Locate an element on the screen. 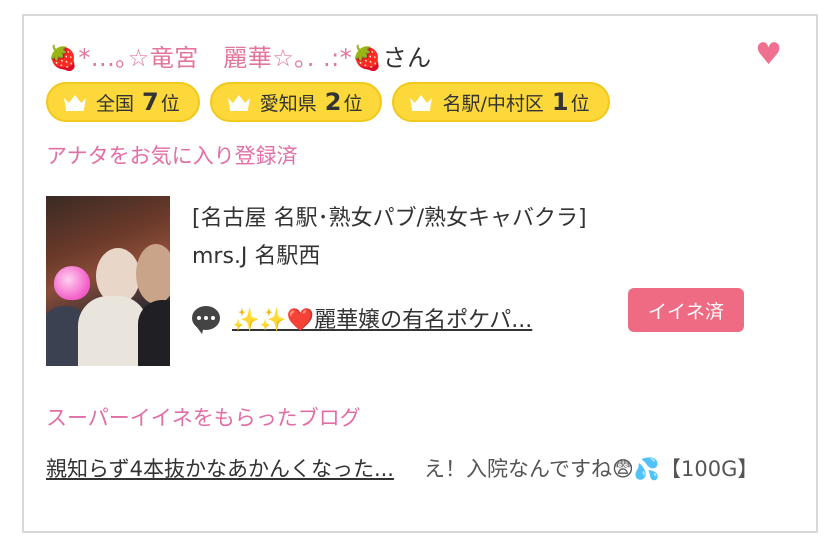 The image size is (840, 547). rank-badge-area: 名駅/中村区 1 位 is located at coordinates (501, 102).